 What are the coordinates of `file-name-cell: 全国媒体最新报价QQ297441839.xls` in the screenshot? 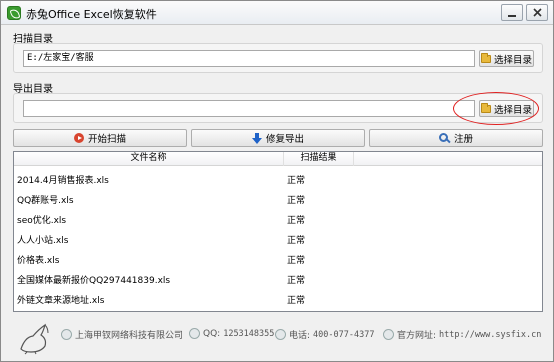 It's located at (94, 281).